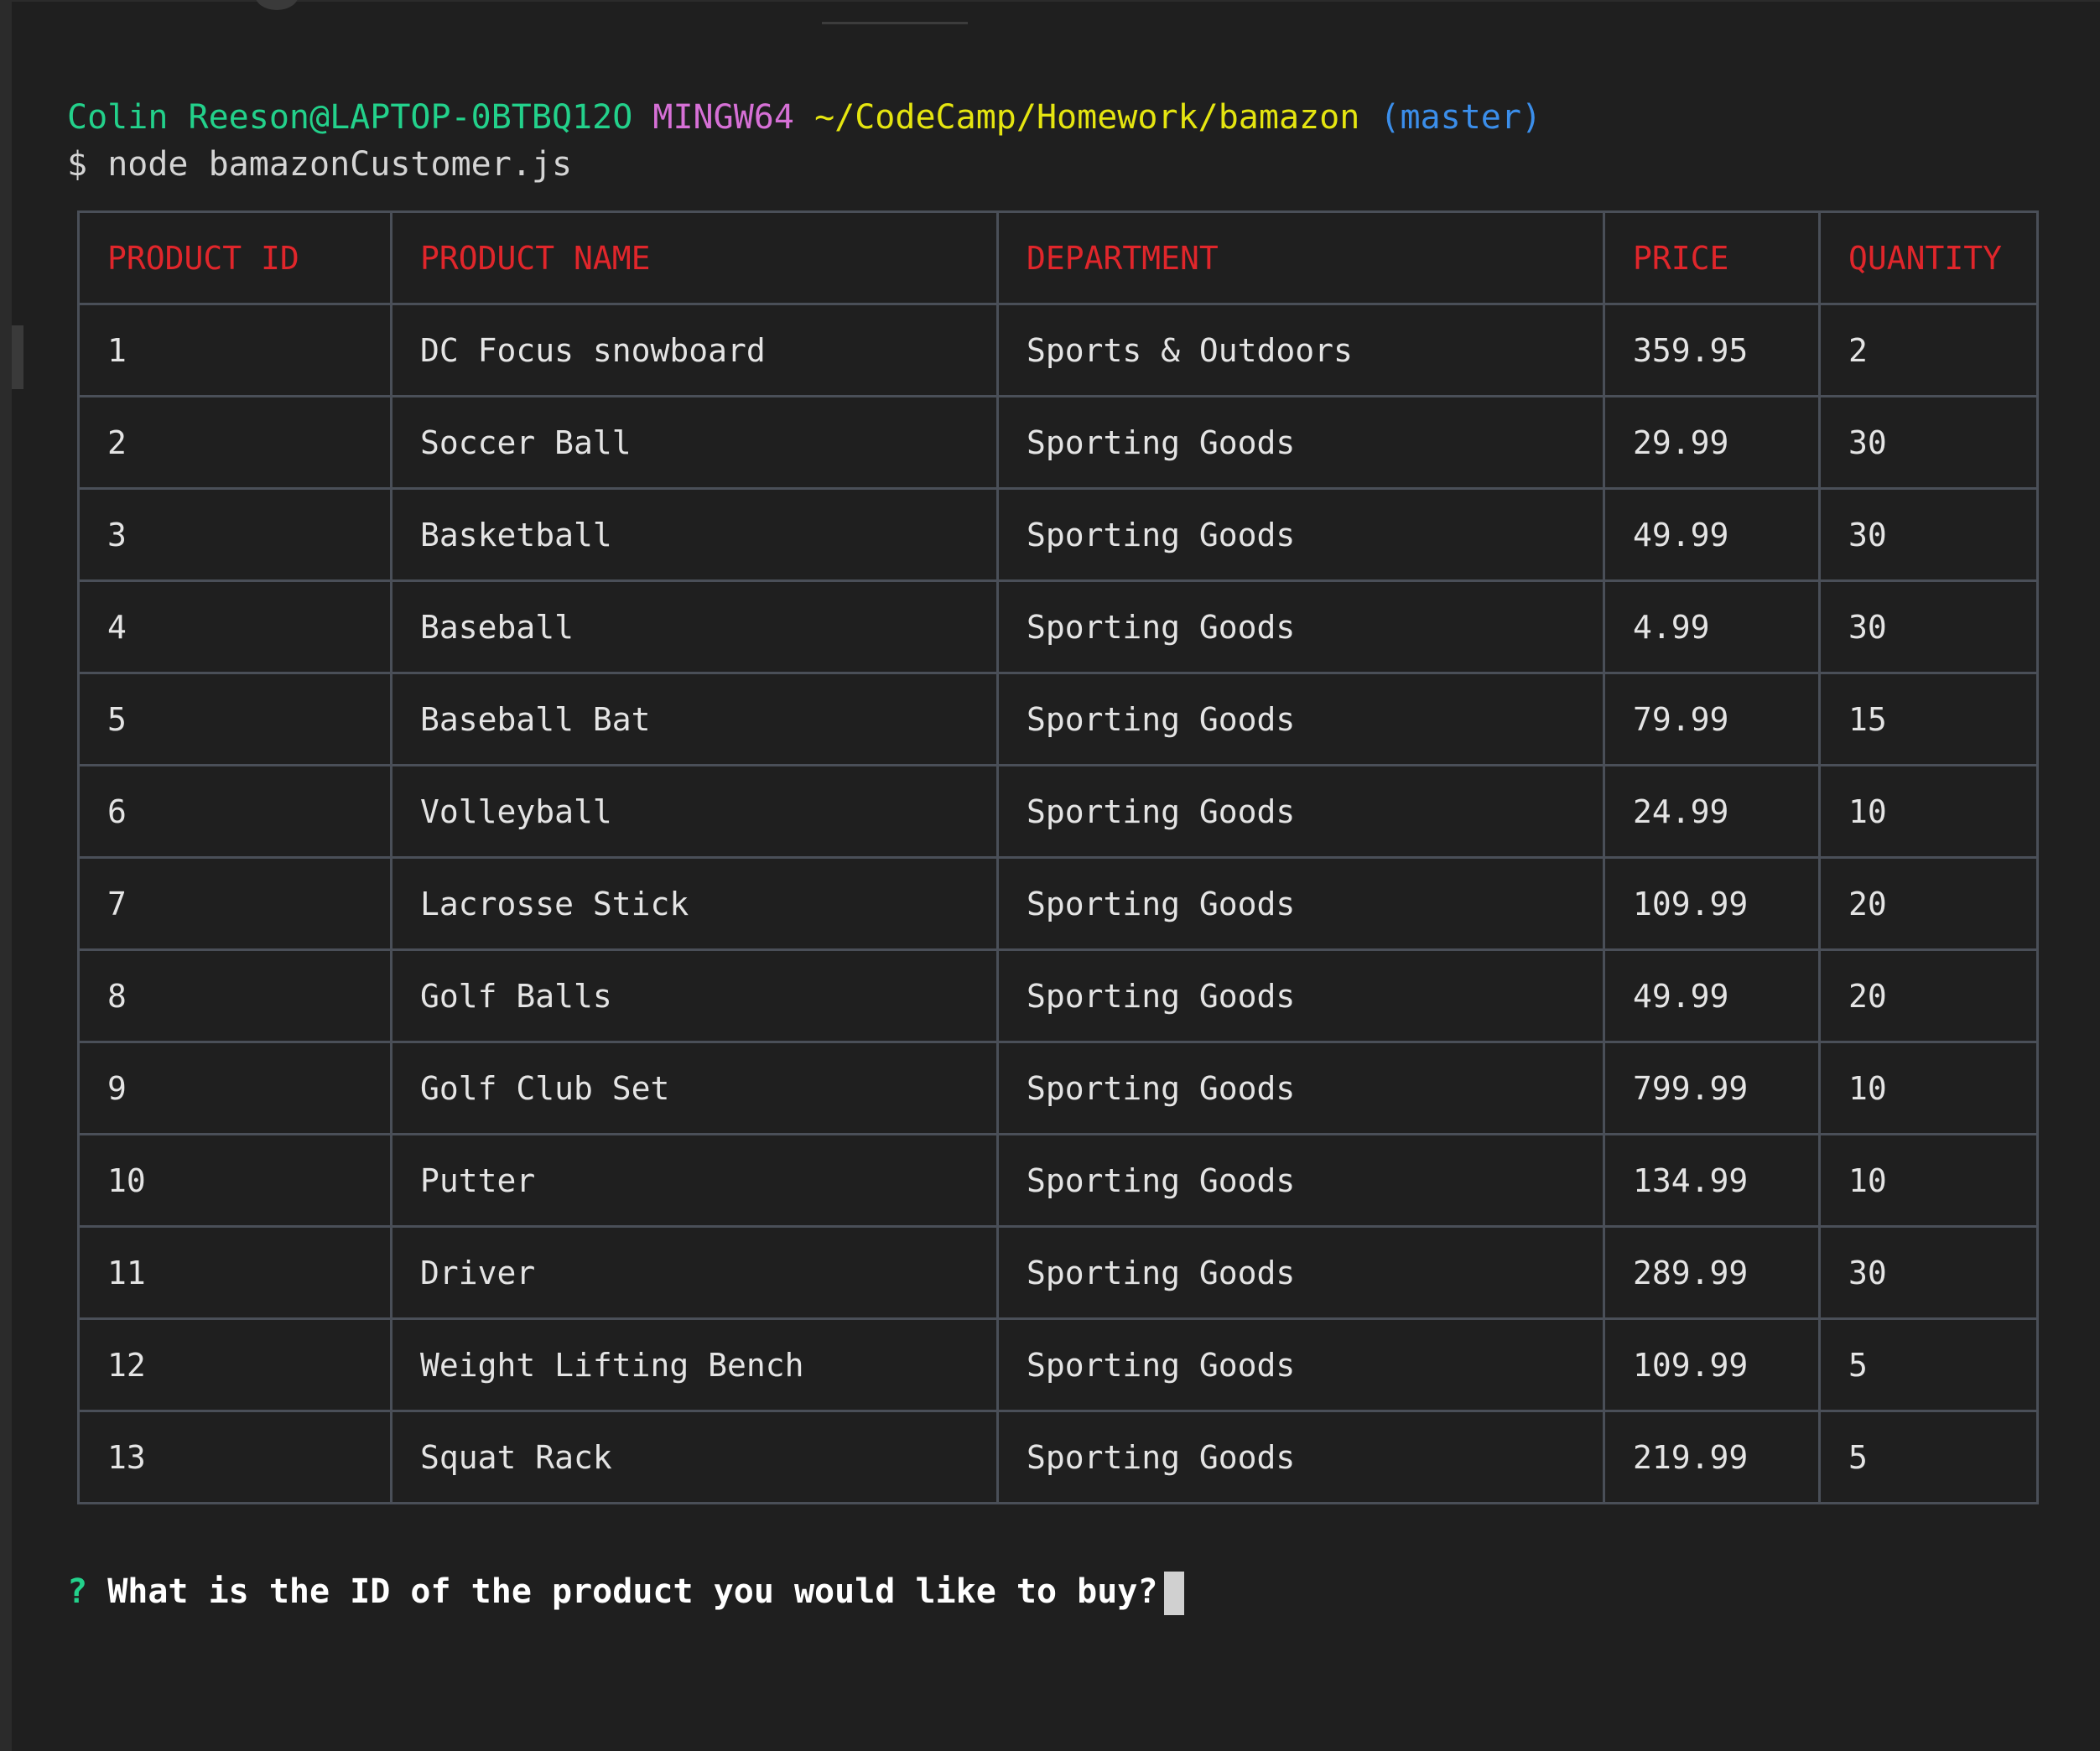  I want to click on cell-product-id: 7, so click(234, 904).